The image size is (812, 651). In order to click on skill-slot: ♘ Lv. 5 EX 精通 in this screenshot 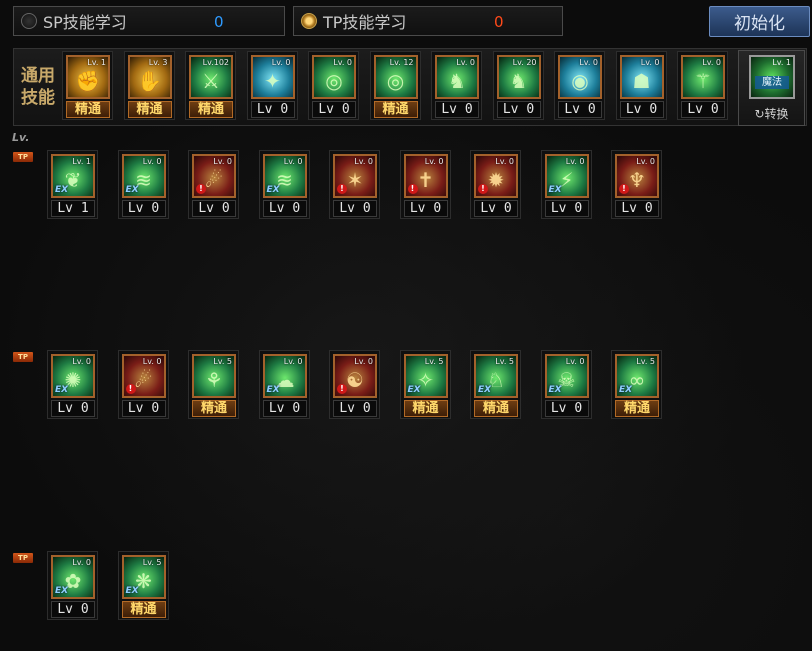, I will do `click(495, 384)`.